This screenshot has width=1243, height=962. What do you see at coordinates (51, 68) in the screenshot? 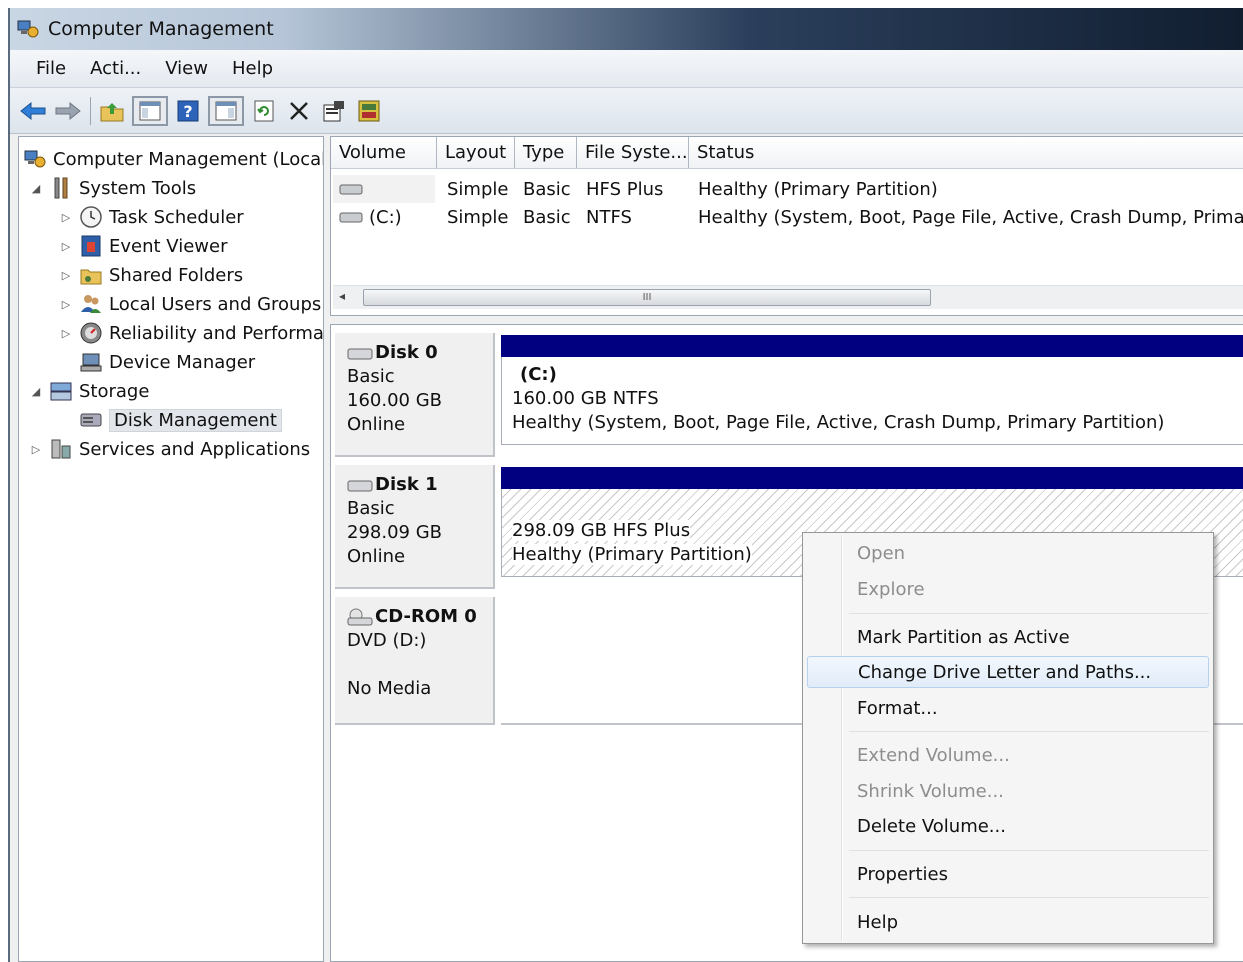
I see `menu-file: File` at bounding box center [51, 68].